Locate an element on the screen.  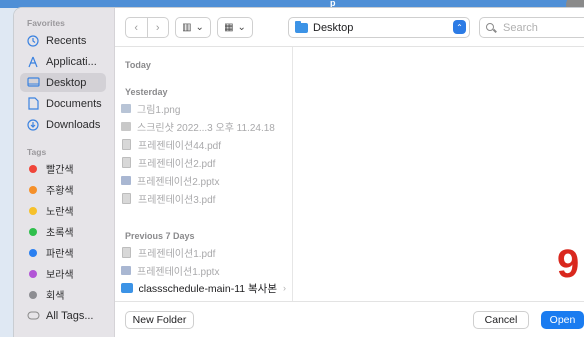
columns-icon: ▥ is located at coordinates (187, 27).